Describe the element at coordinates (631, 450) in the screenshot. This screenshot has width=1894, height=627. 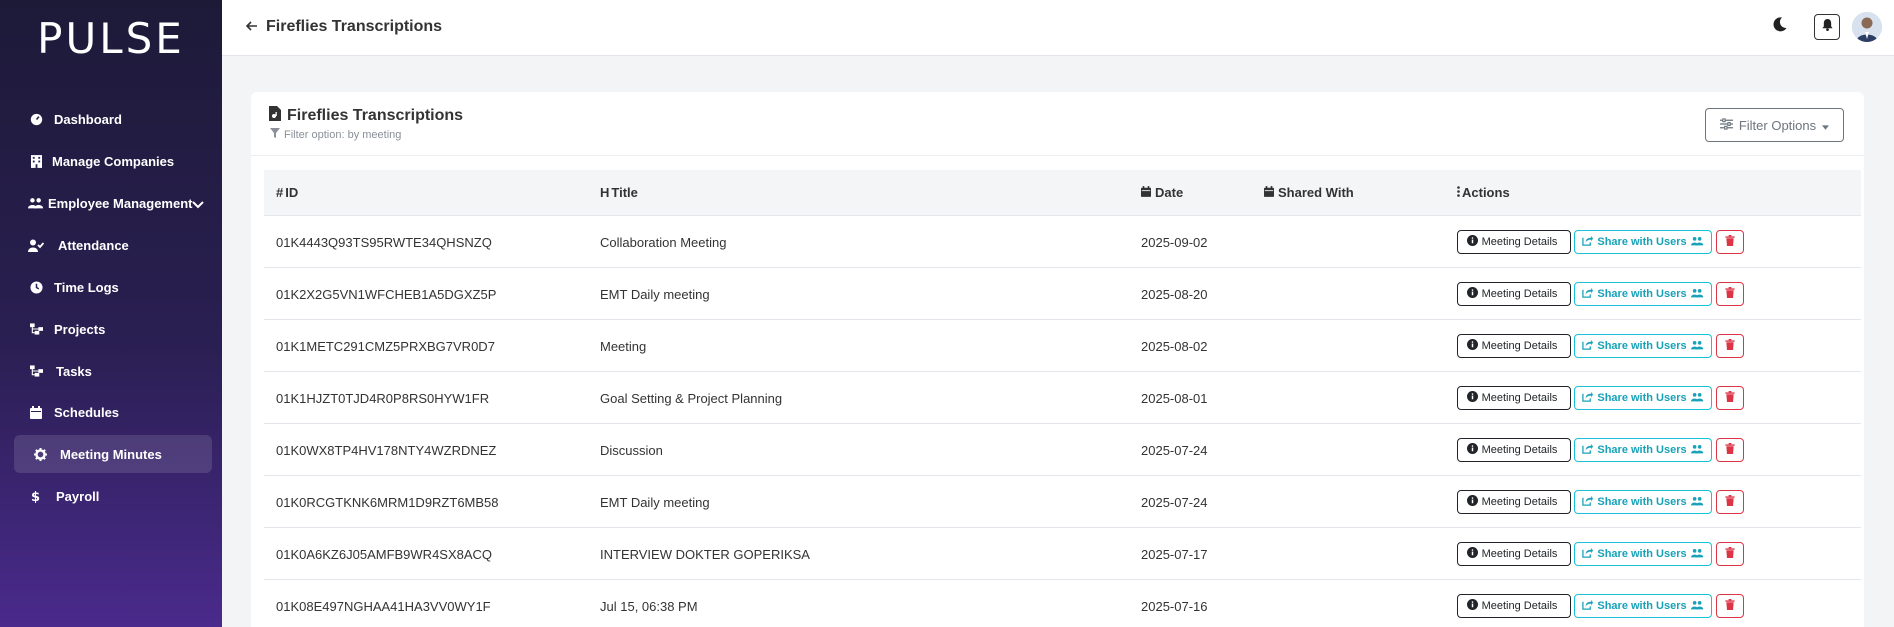
I see `cell-title: Discussion` at that location.